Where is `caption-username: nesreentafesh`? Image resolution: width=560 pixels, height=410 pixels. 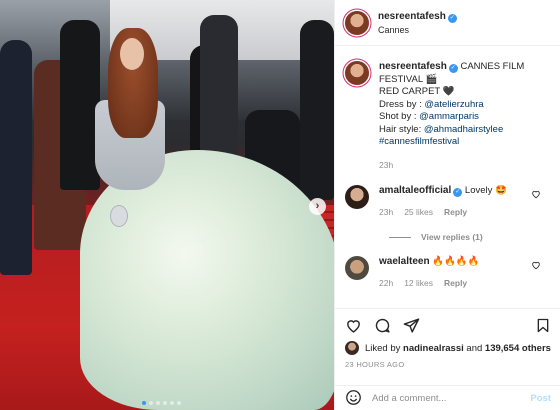
caption-username: nesreentafesh is located at coordinates (413, 66).